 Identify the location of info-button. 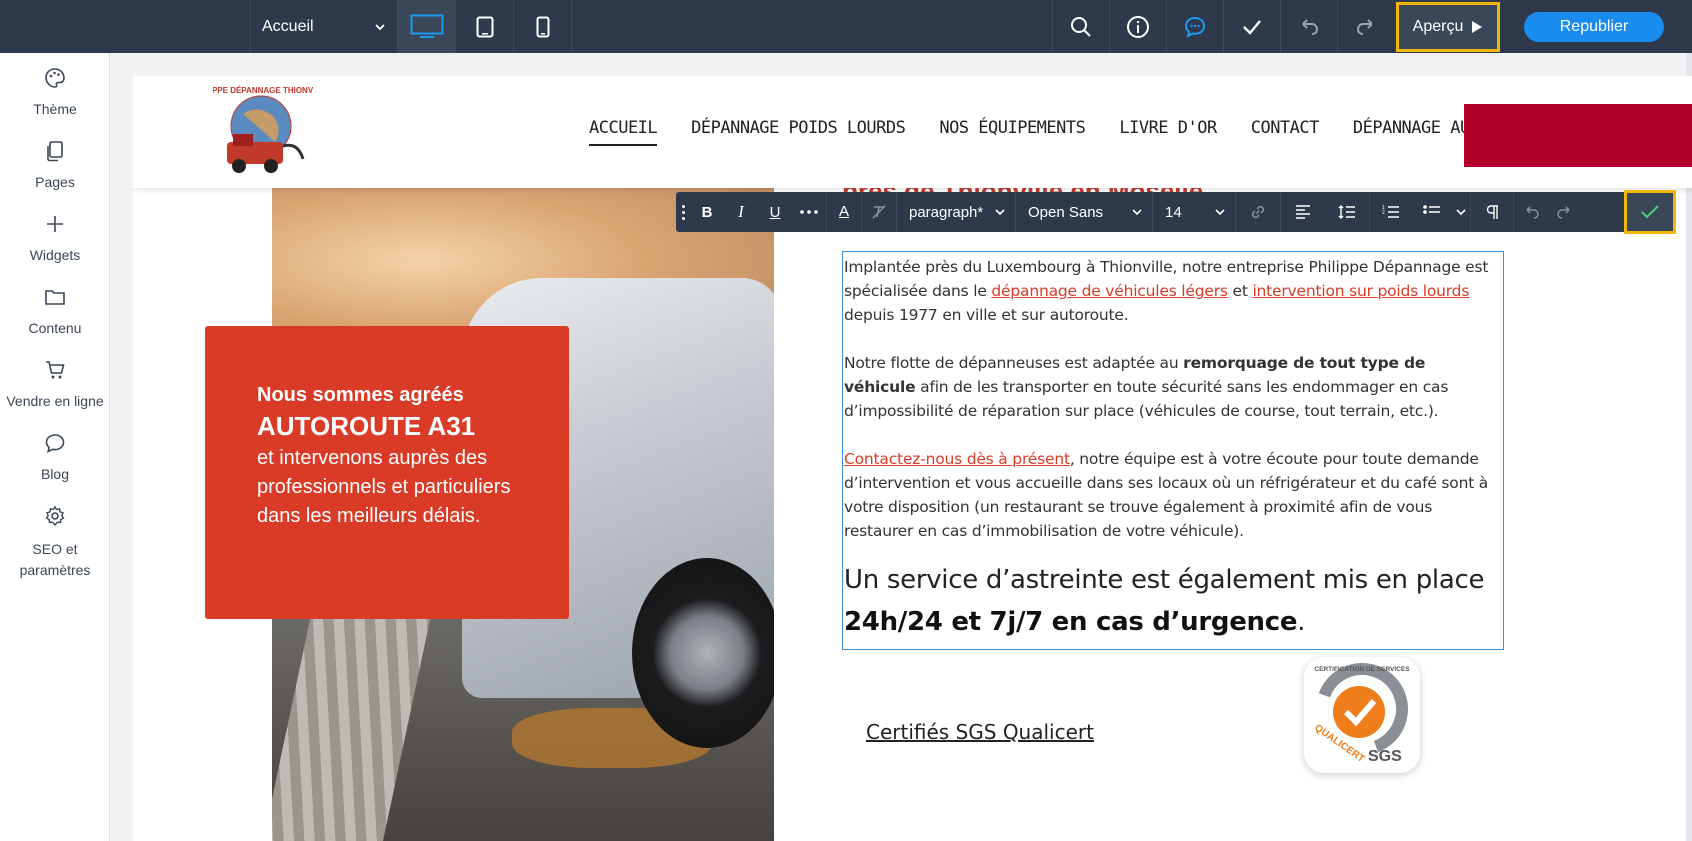
(1137, 26).